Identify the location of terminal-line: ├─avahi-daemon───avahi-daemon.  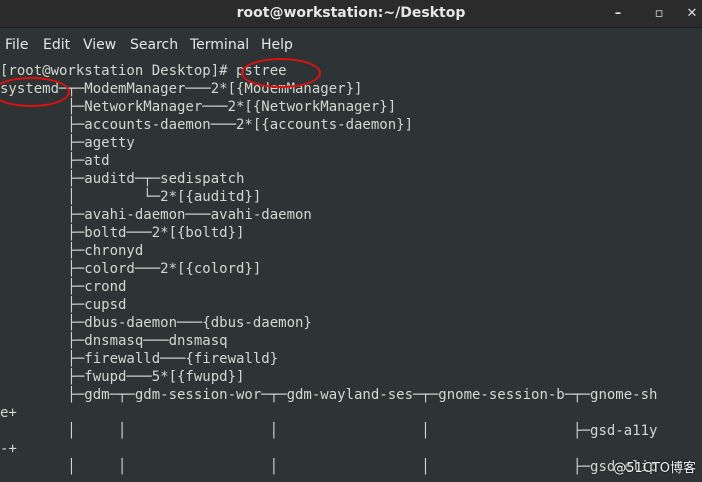
(156, 215).